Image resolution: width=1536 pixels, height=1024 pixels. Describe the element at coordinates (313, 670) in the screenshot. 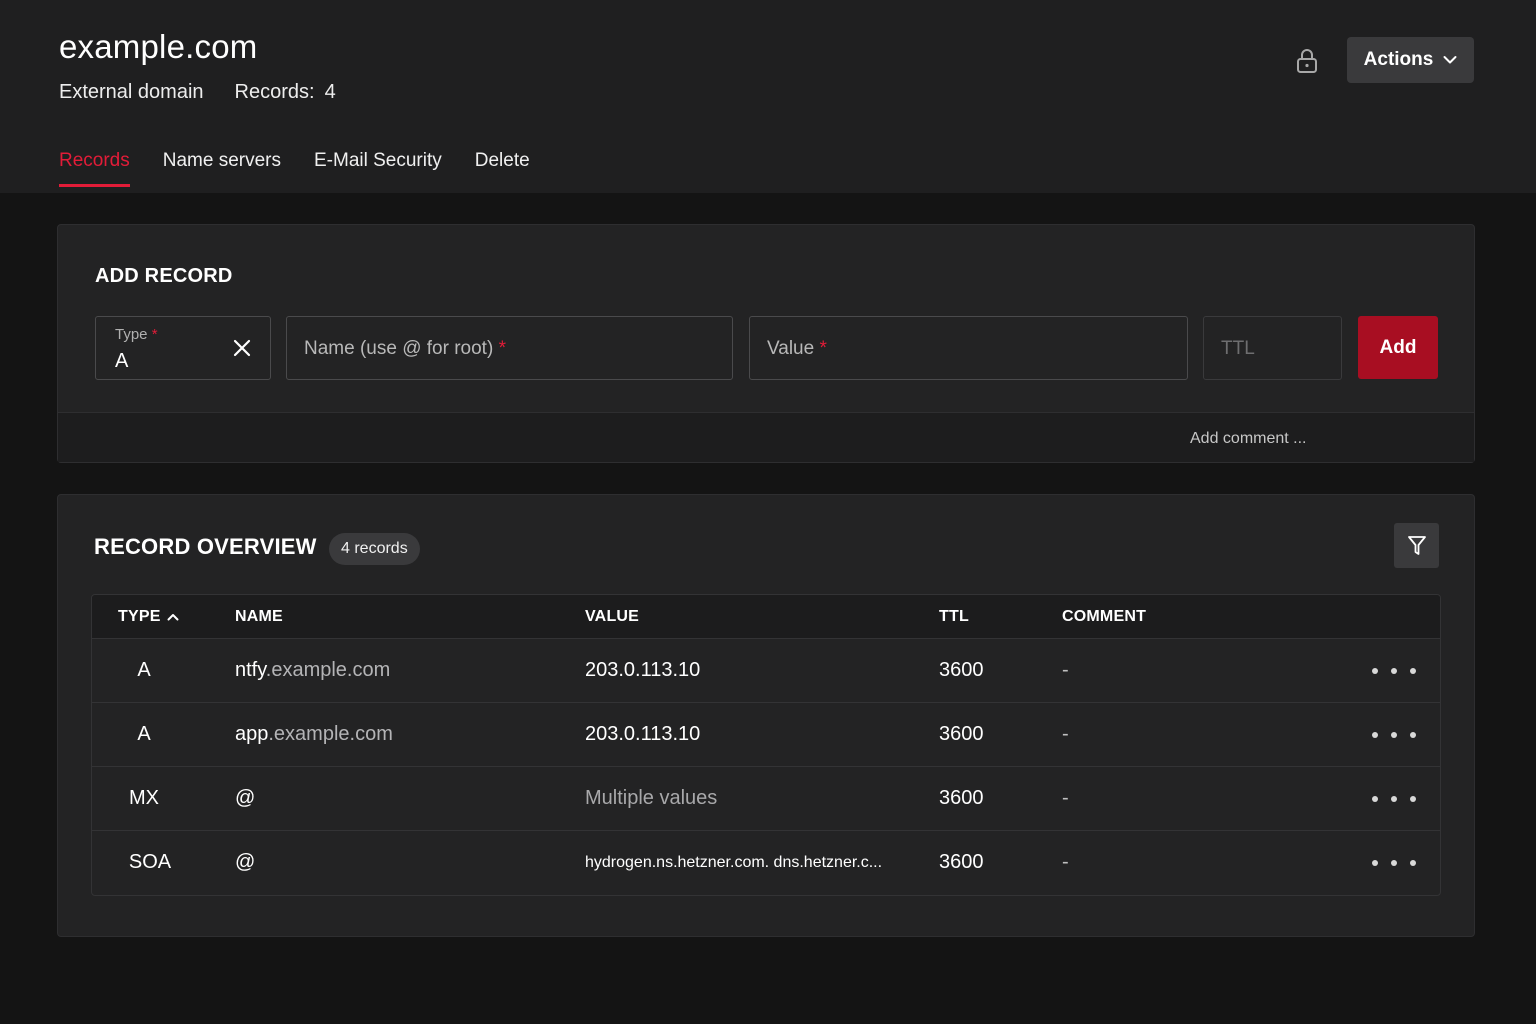

I see `record-name: ntfy.example.com` at that location.